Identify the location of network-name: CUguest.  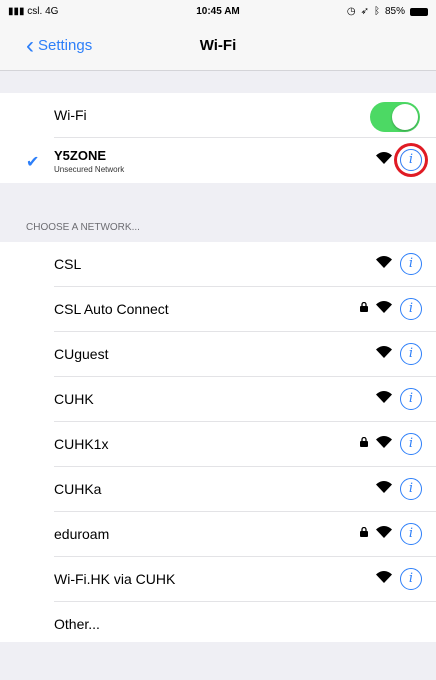
(81, 354).